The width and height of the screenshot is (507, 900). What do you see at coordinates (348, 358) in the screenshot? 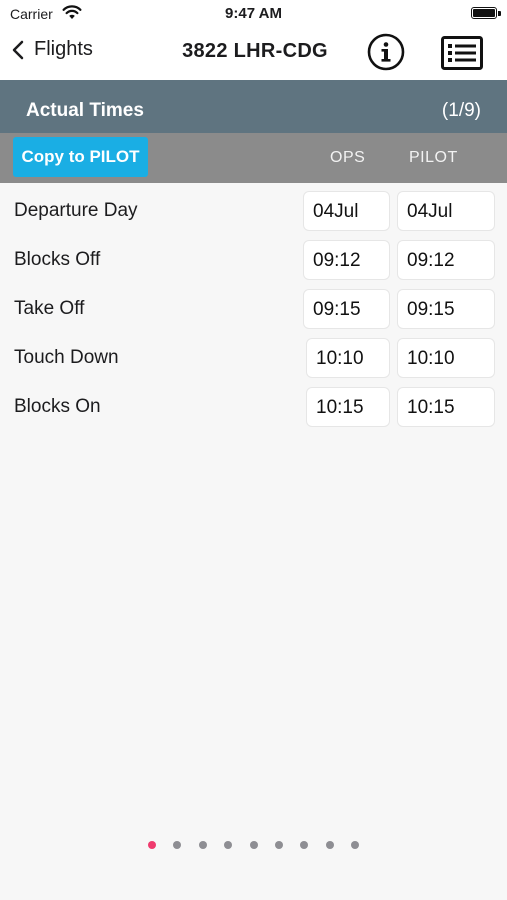
I see `ops-value-field: 10:10` at bounding box center [348, 358].